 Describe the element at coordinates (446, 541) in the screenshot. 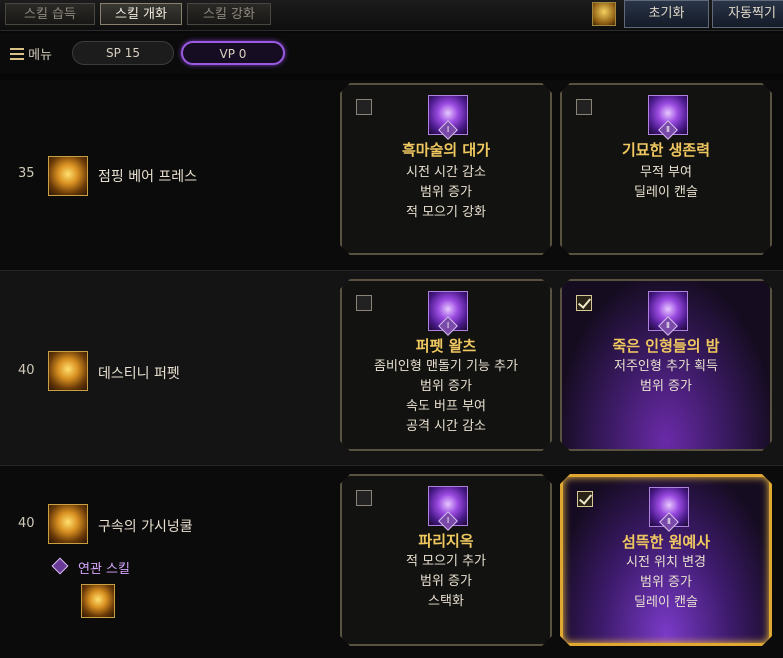

I see `option-title: 파리지옥` at that location.